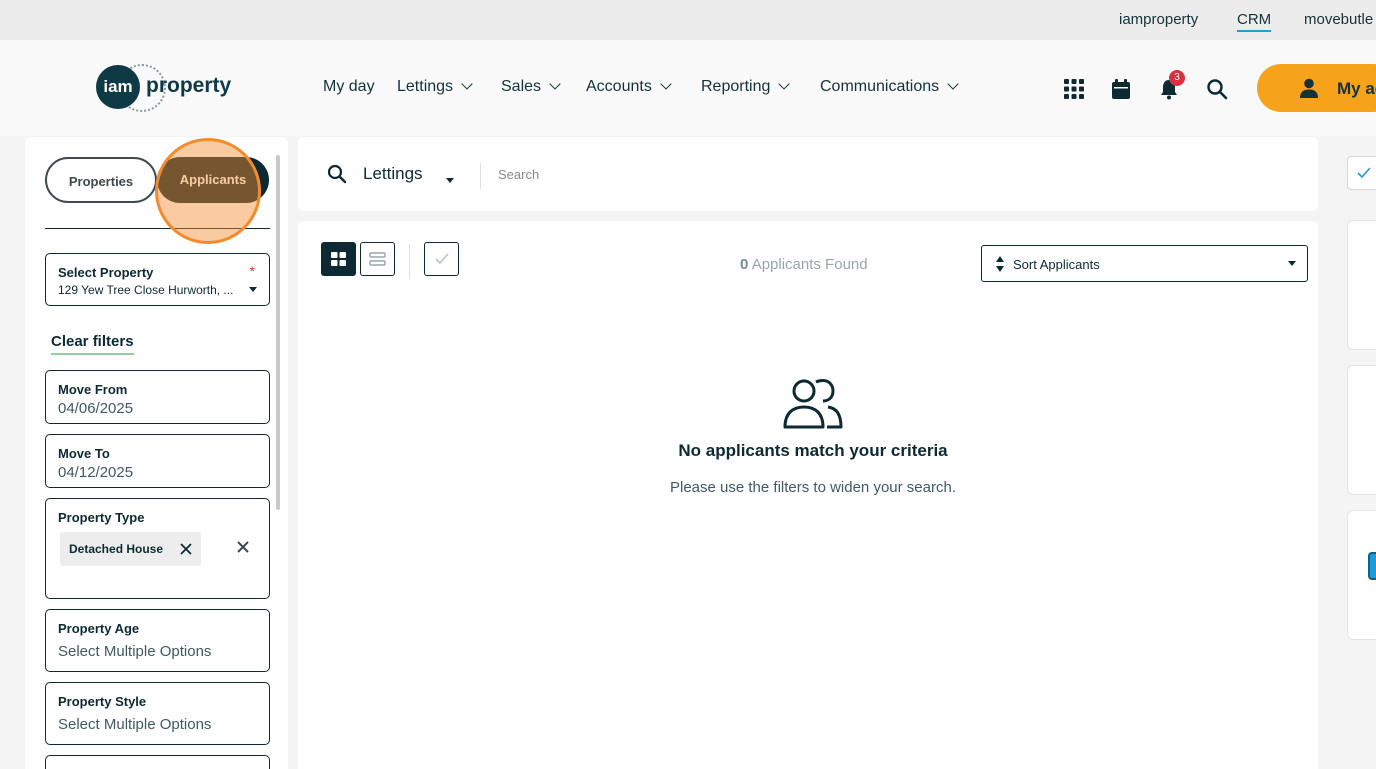 This screenshot has height=769, width=1376. Describe the element at coordinates (393, 174) in the screenshot. I see `search-category-select: Lettings` at that location.